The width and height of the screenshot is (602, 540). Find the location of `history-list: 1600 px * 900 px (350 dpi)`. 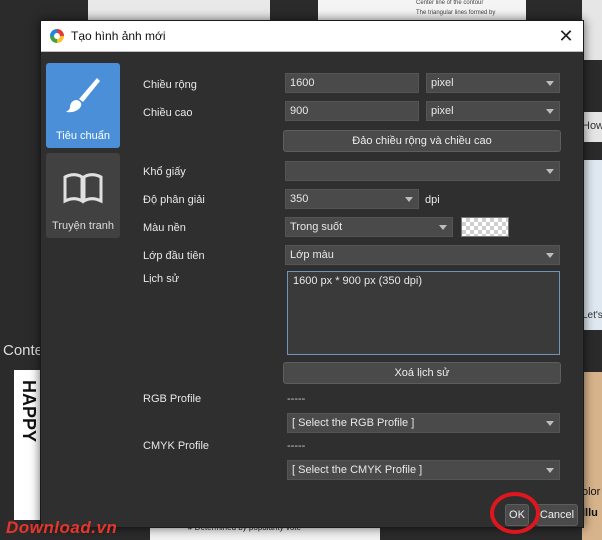

history-list: 1600 px * 900 px (350 dpi) is located at coordinates (423, 313).